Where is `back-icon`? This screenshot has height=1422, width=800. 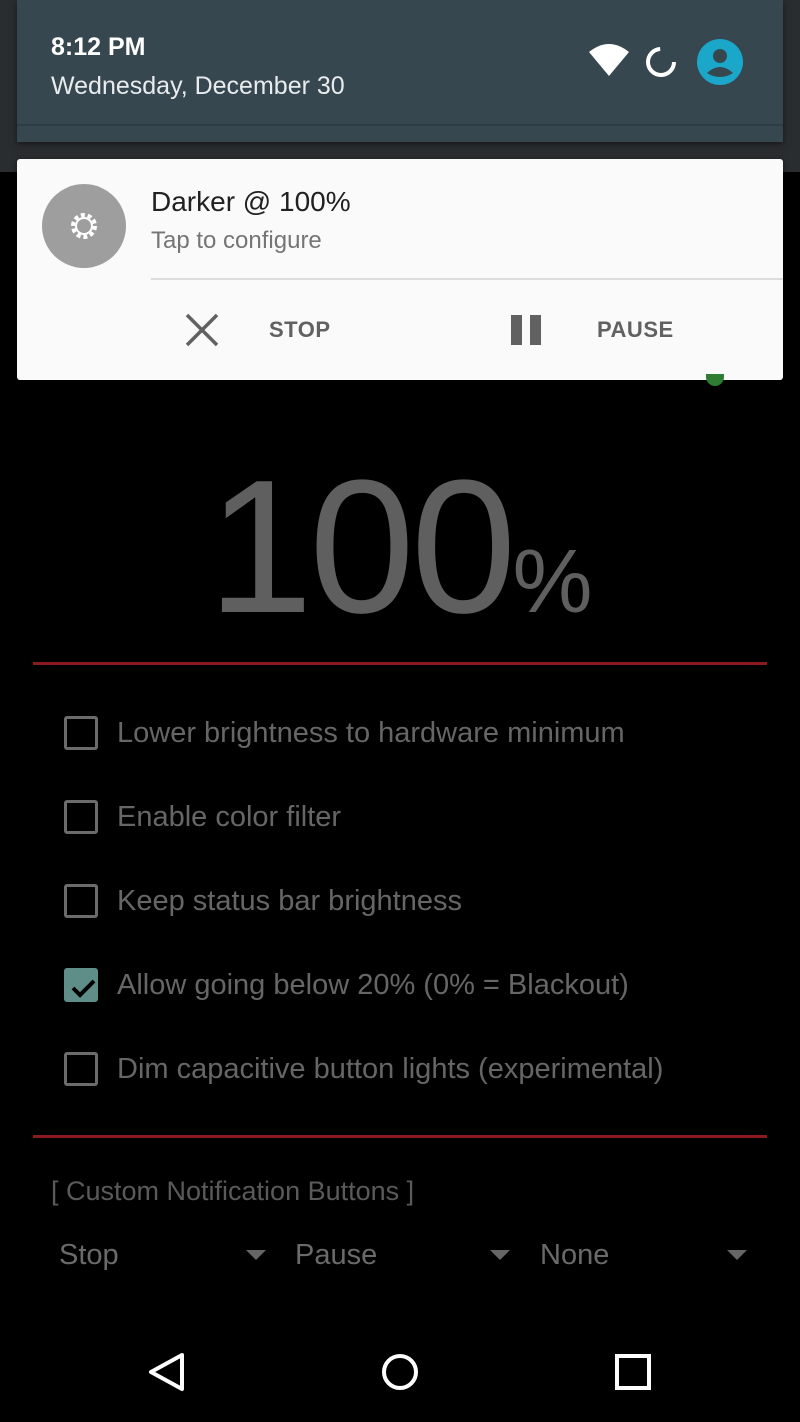
back-icon is located at coordinates (167, 1372).